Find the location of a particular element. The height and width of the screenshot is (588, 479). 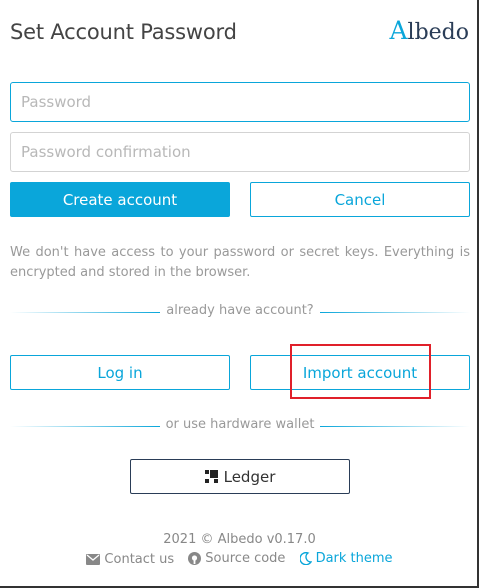

login-button: Log in is located at coordinates (120, 372).